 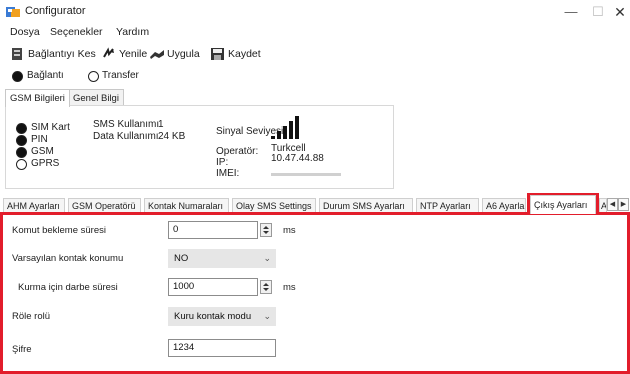 I want to click on apply-button: Uygula, so click(x=174, y=54).